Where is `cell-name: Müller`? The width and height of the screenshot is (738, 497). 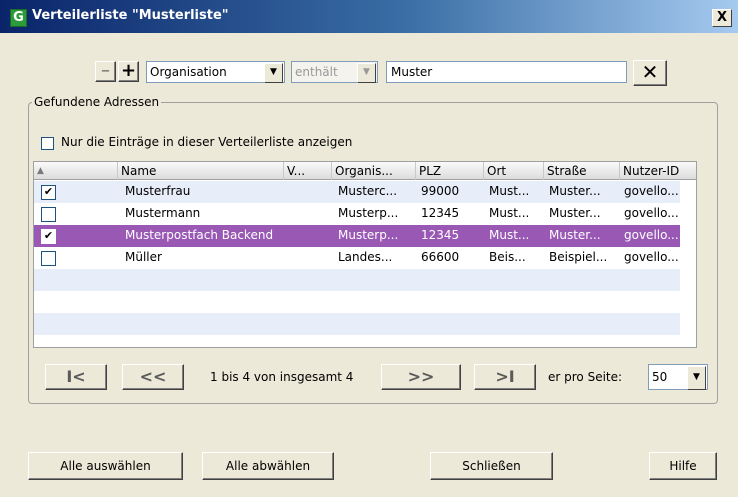 cell-name: Müller is located at coordinates (143, 257).